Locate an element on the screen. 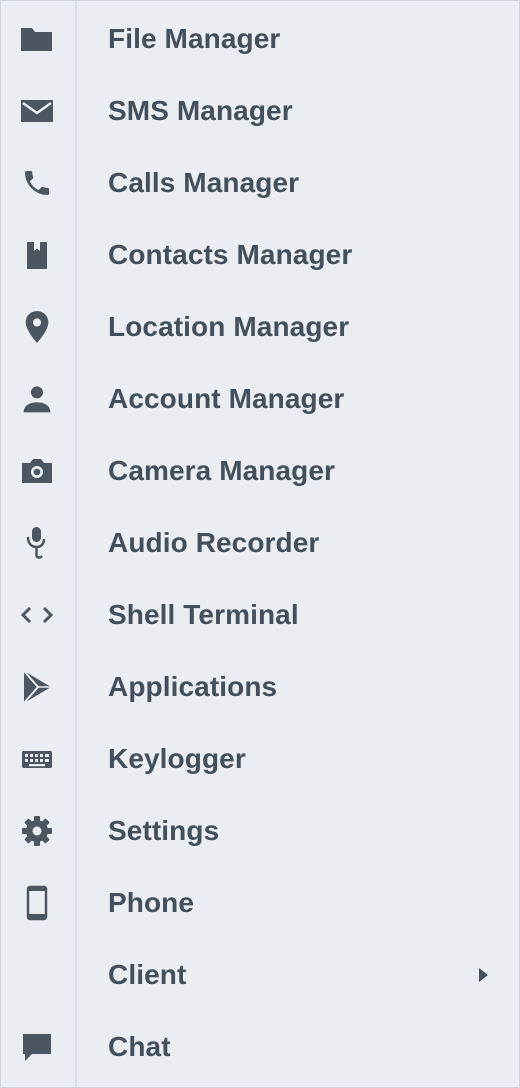  phone-call-icon is located at coordinates (37, 183).